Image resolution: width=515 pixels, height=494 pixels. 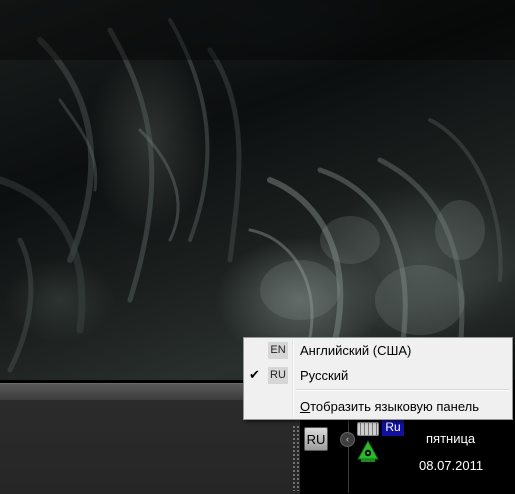 What do you see at coordinates (368, 451) in the screenshot?
I see `security-warning-icon` at bounding box center [368, 451].